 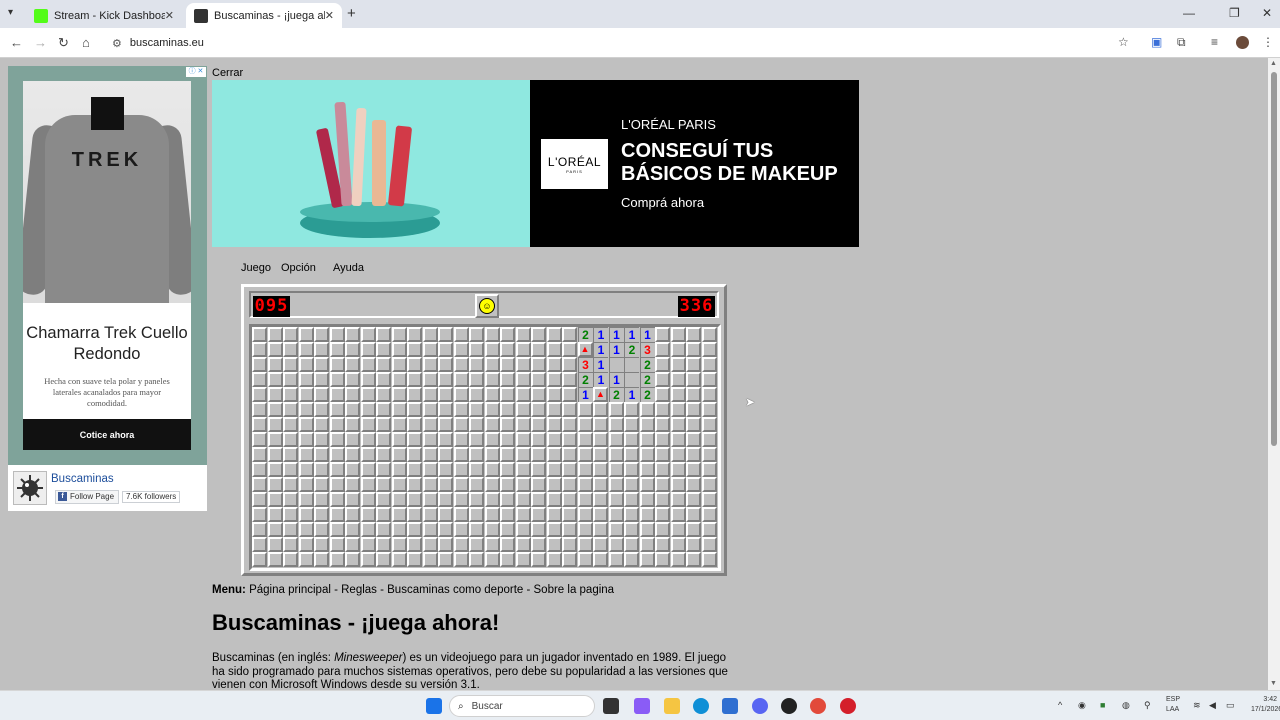 I want to click on revealed-cell, so click(x=631, y=379).